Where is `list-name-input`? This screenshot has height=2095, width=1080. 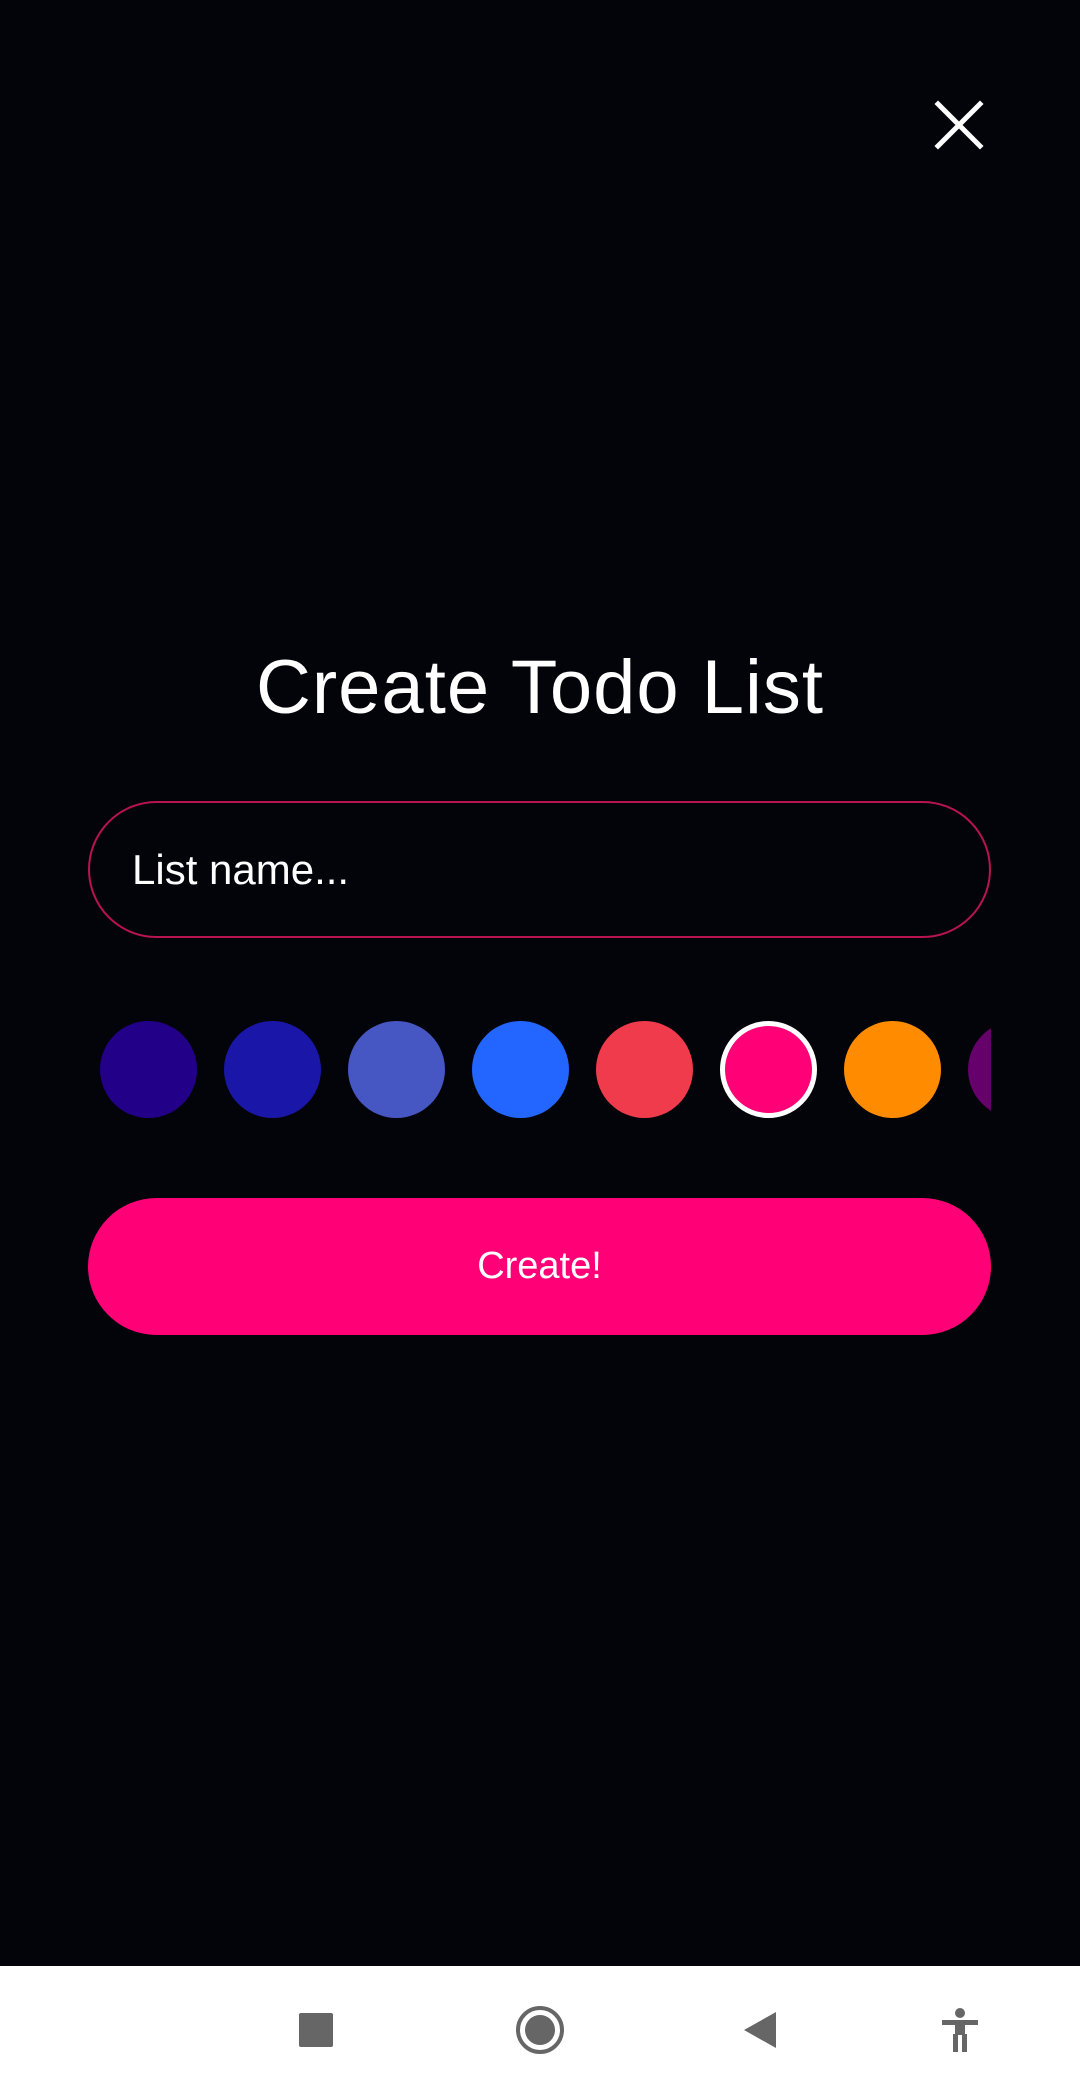 list-name-input is located at coordinates (539, 869).